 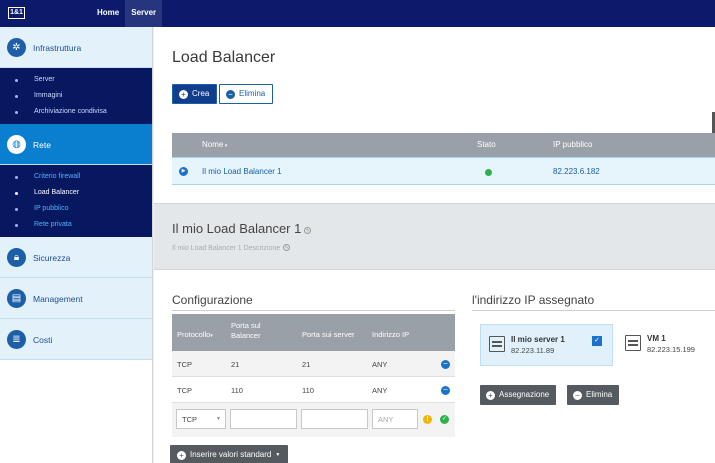 I want to click on confirm-icon: ✓, so click(x=444, y=419).